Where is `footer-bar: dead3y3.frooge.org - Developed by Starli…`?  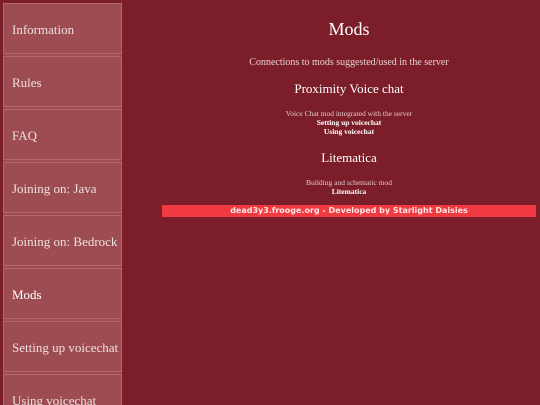
footer-bar: dead3y3.frooge.org - Developed by Starli… is located at coordinates (349, 211).